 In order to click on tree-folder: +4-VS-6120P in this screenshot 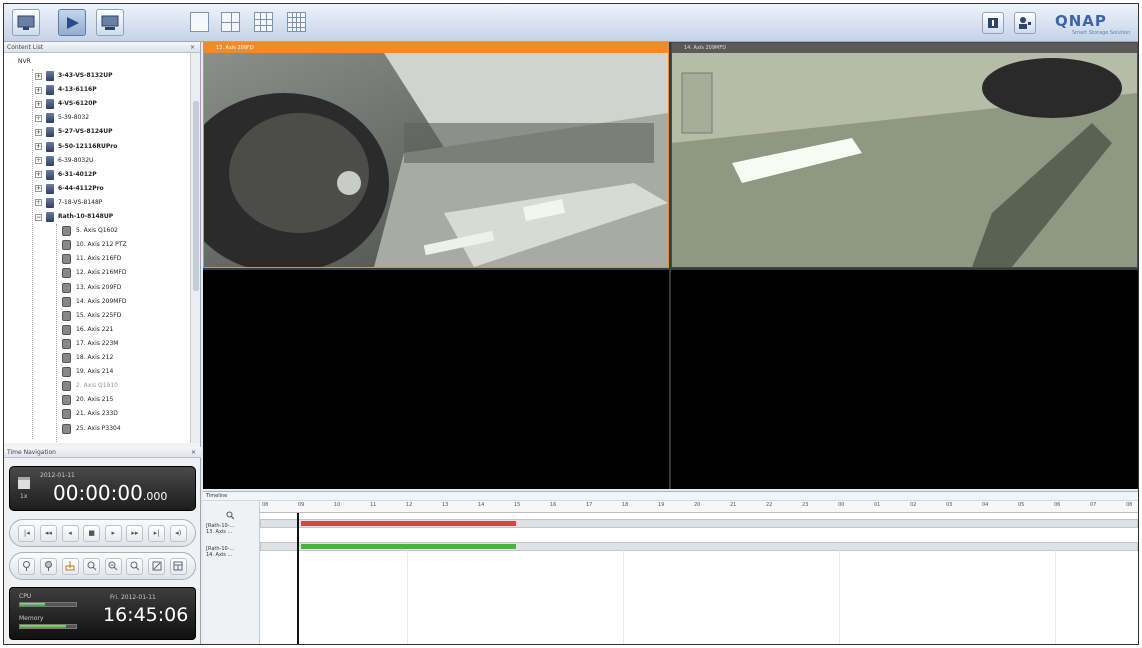, I will do `click(66, 104)`.